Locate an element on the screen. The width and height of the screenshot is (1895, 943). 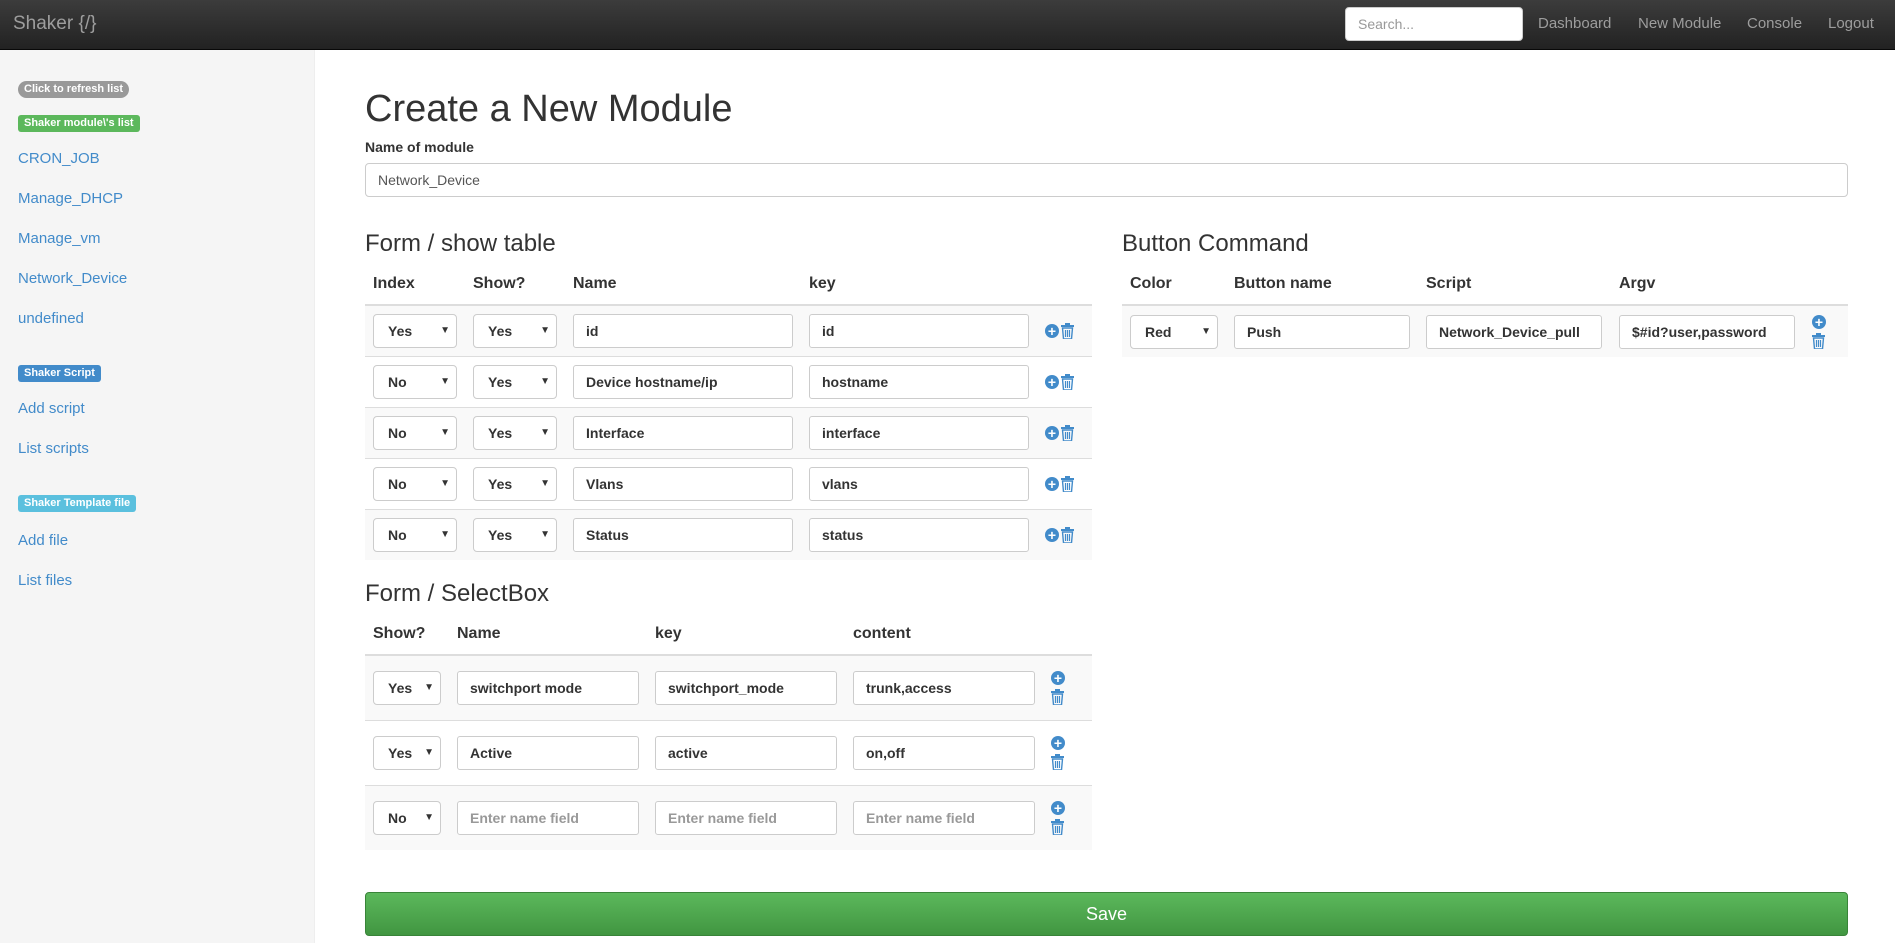
col-index: Index is located at coordinates (415, 284).